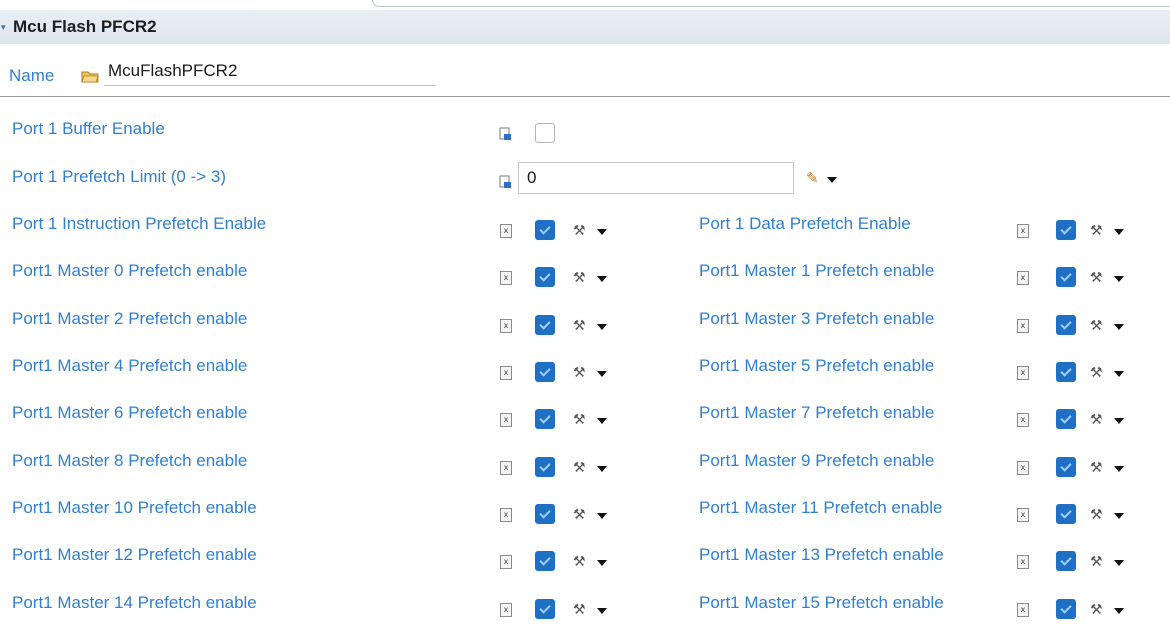 Image resolution: width=1170 pixels, height=637 pixels. What do you see at coordinates (545, 133) in the screenshot?
I see `buffer-enable-checkbox` at bounding box center [545, 133].